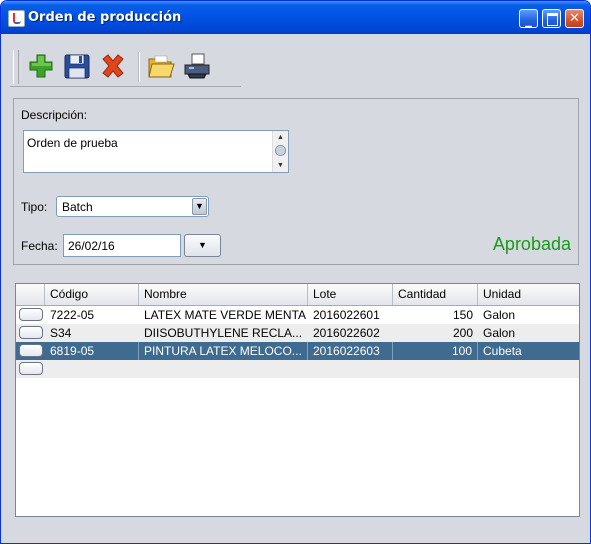 The image size is (591, 544). I want to click on red-x-icon, so click(113, 66).